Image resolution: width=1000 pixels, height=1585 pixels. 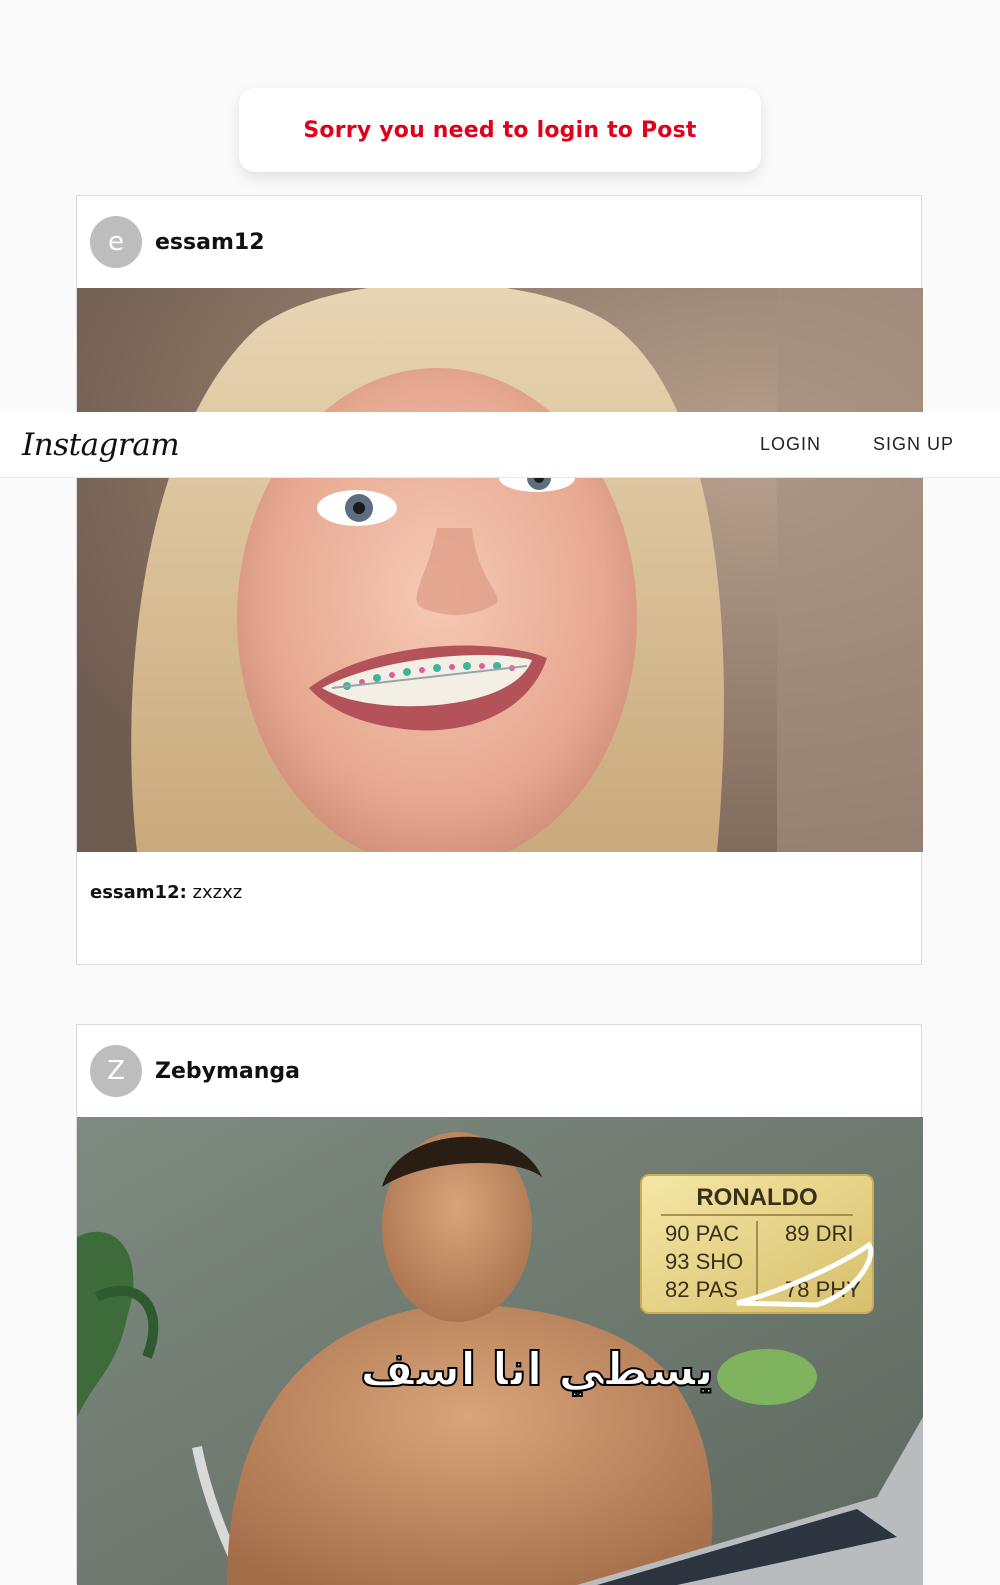 I want to click on post-username: Zebymanga, so click(x=227, y=1071).